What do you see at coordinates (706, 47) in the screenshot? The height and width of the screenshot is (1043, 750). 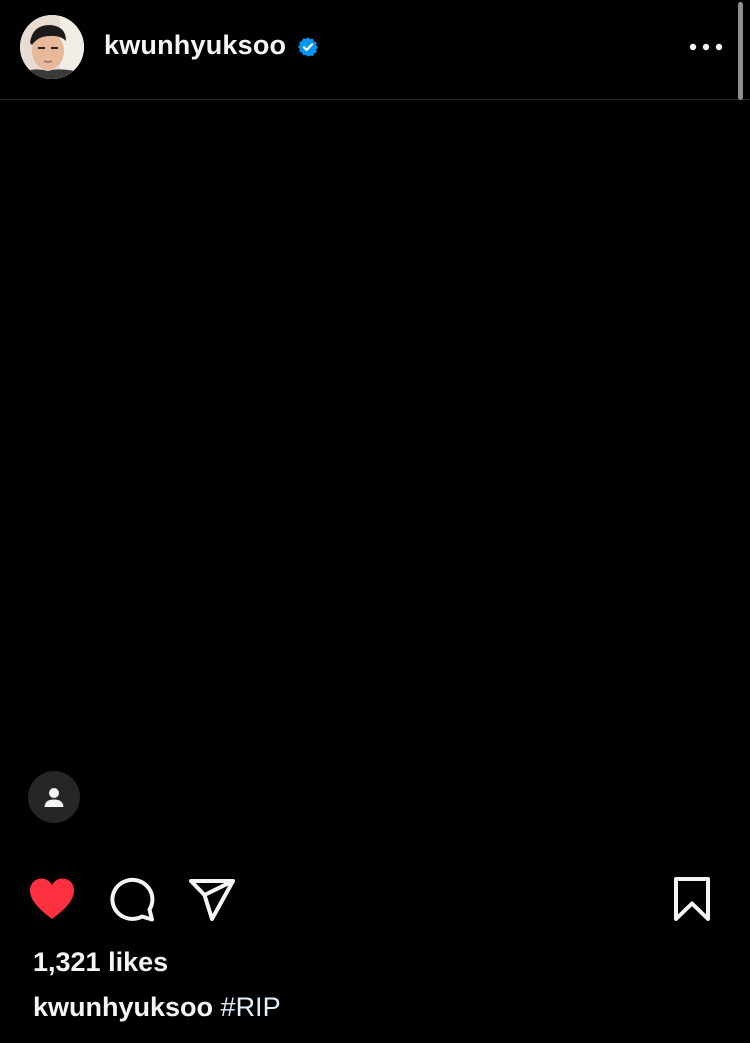 I see `more-options-icon` at bounding box center [706, 47].